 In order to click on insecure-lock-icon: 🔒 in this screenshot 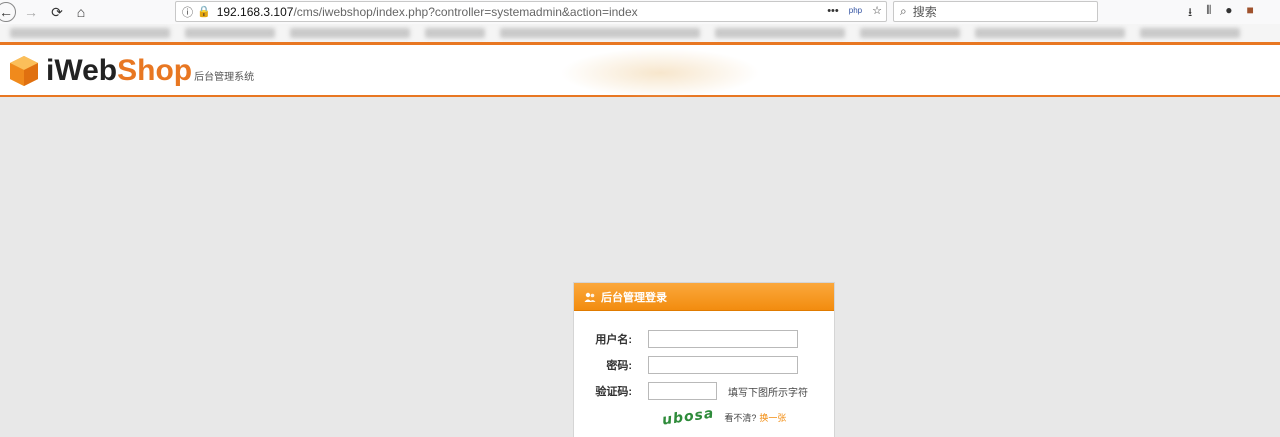, I will do `click(204, 11)`.